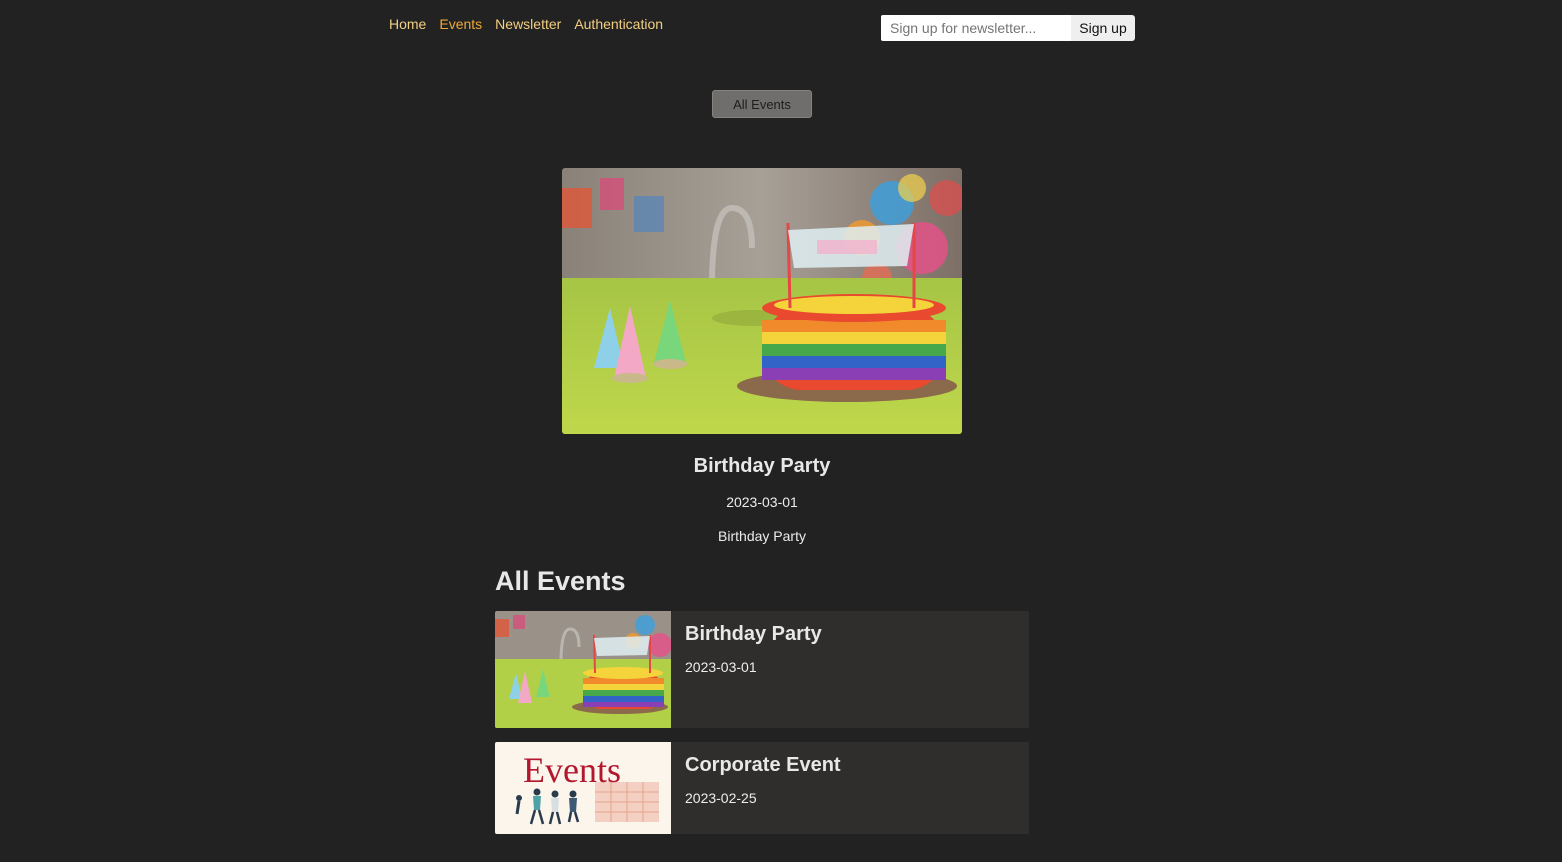  Describe the element at coordinates (762, 301) in the screenshot. I see `featured-event-image` at that location.